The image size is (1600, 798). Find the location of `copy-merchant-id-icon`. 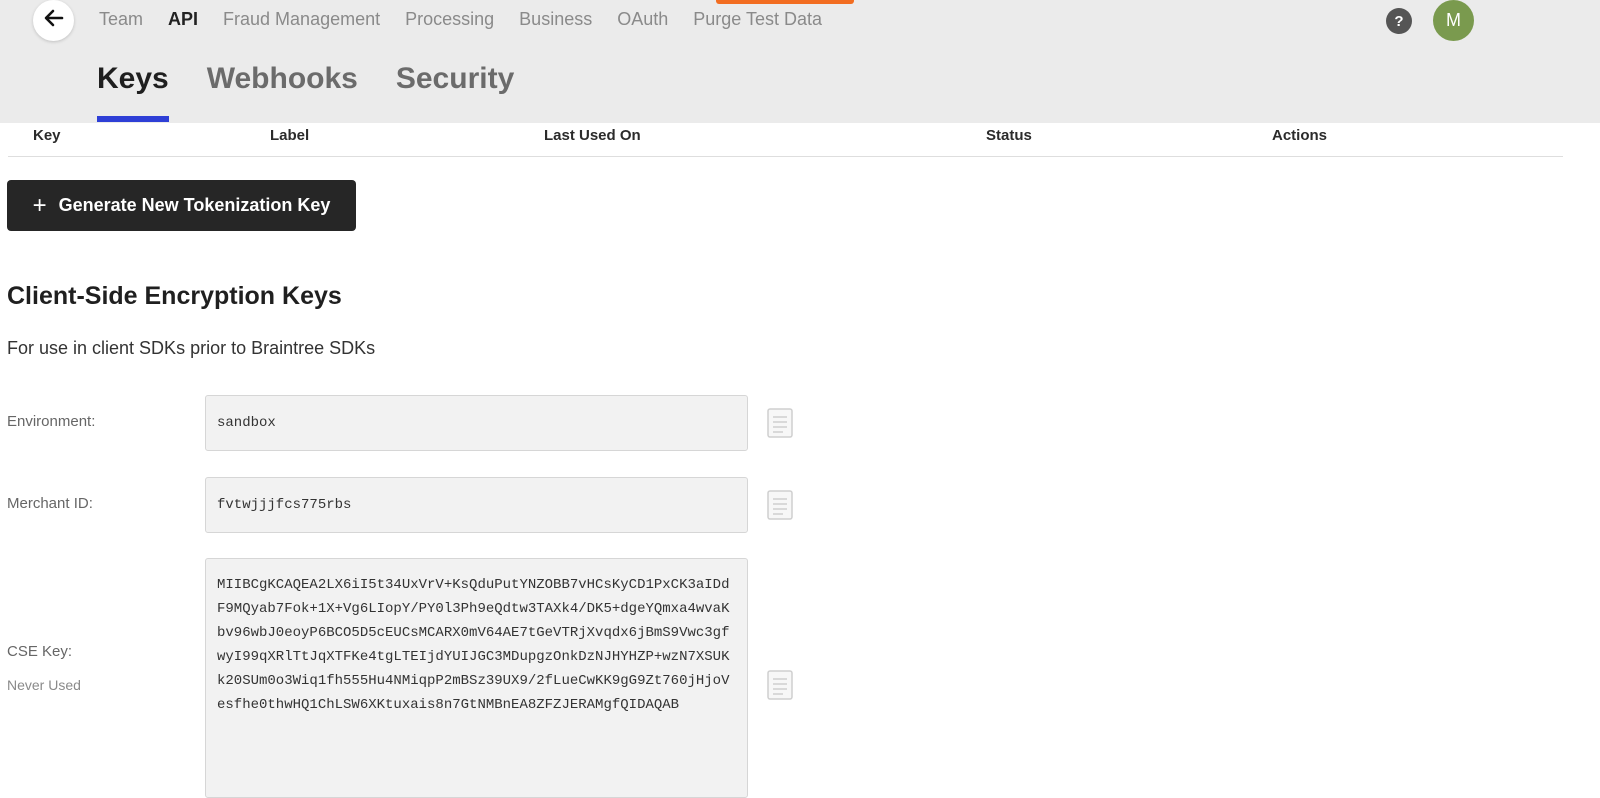

copy-merchant-id-icon is located at coordinates (780, 505).